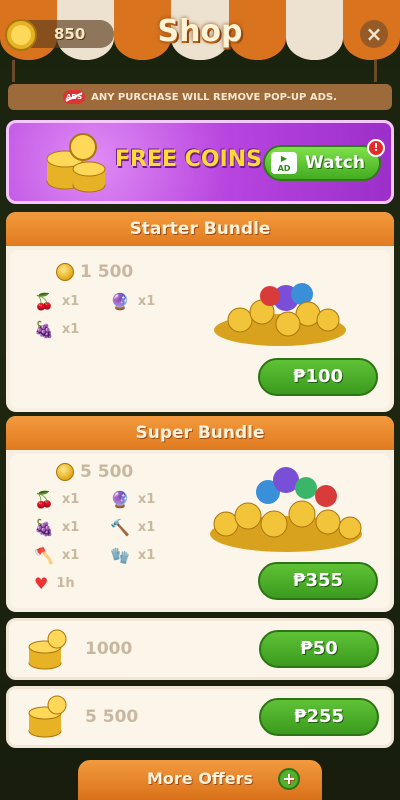  Describe the element at coordinates (54, 583) in the screenshot. I see `bundle-item: ♥ 1h` at that location.